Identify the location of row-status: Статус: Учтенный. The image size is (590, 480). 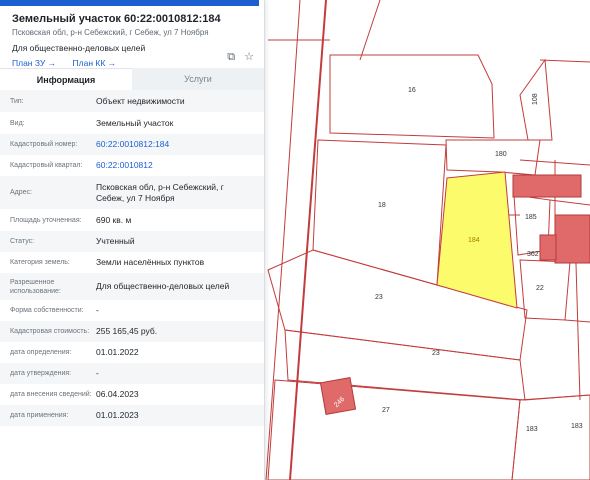
(132, 241).